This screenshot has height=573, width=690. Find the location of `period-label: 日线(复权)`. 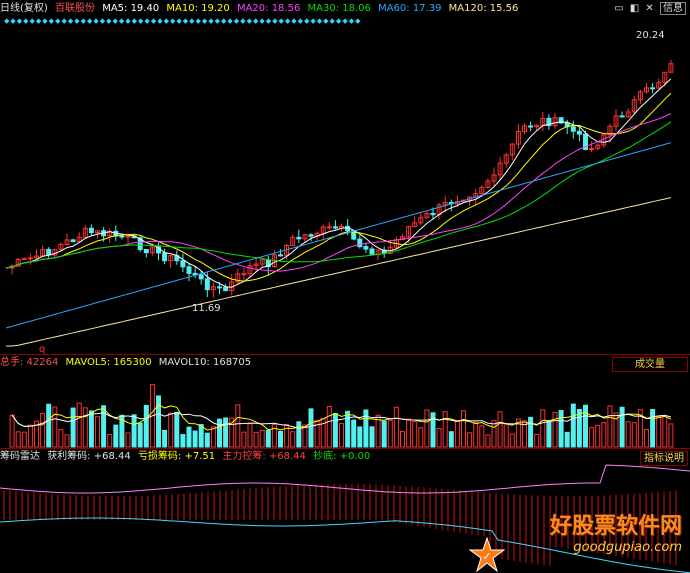

period-label: 日线(复权) is located at coordinates (24, 8).